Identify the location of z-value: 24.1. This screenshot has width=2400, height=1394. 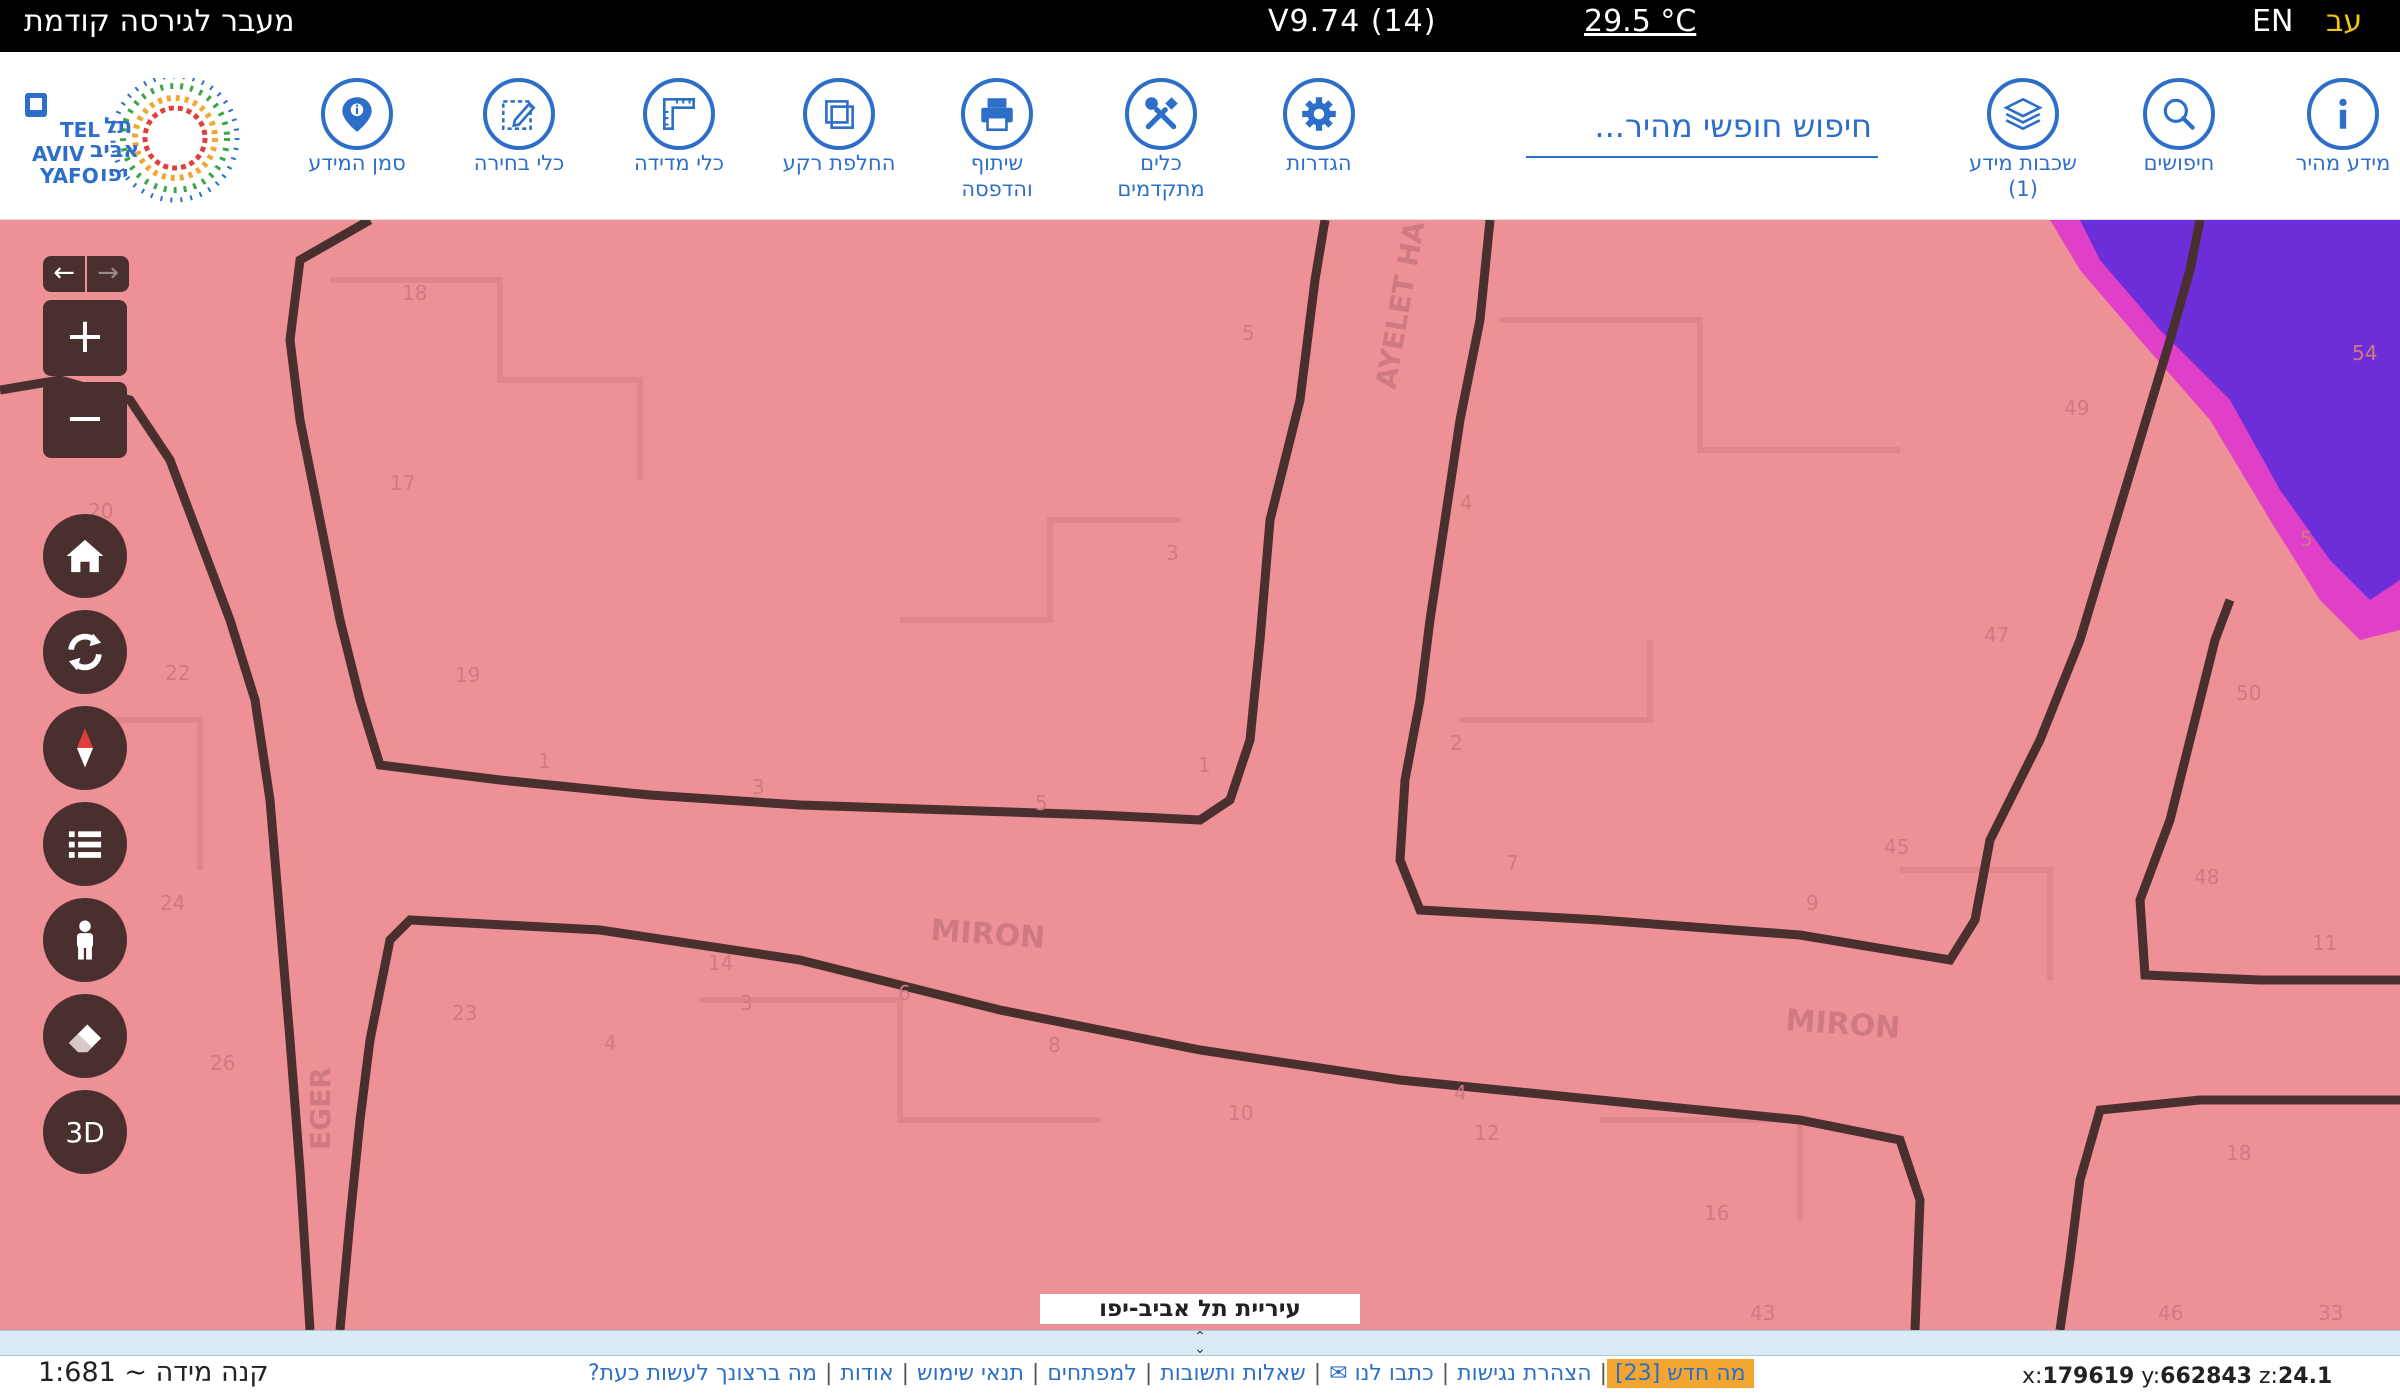
(2305, 1376).